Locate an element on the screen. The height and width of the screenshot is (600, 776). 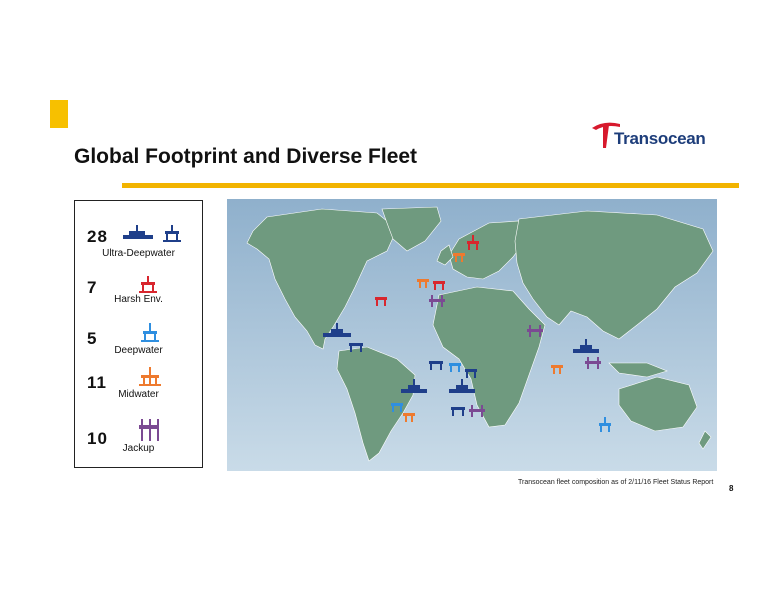
legend-item-jackup: 10 Jackup is located at coordinates (138, 448).